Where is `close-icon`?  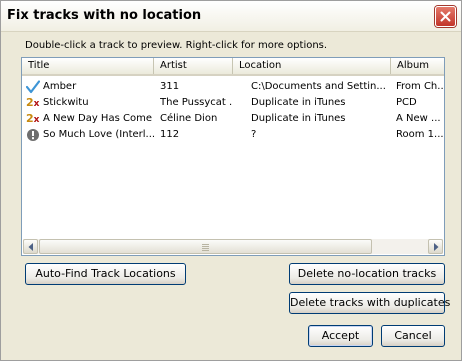
close-icon is located at coordinates (445, 16).